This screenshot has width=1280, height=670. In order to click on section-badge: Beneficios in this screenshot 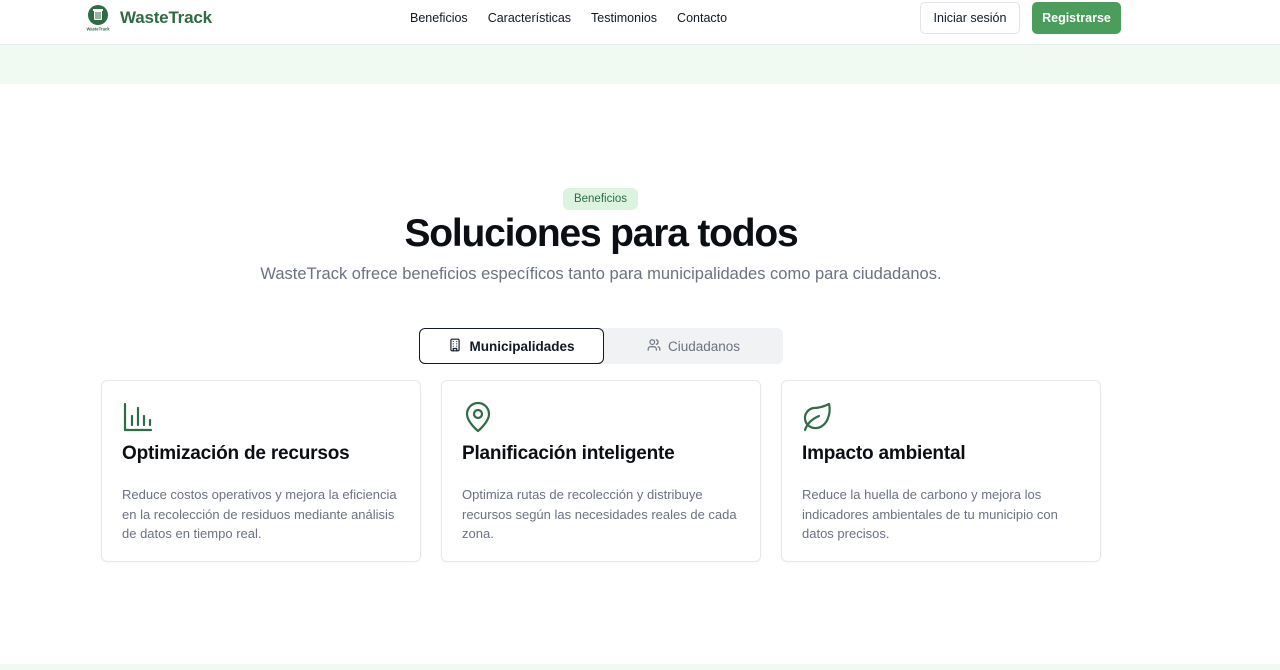, I will do `click(600, 199)`.